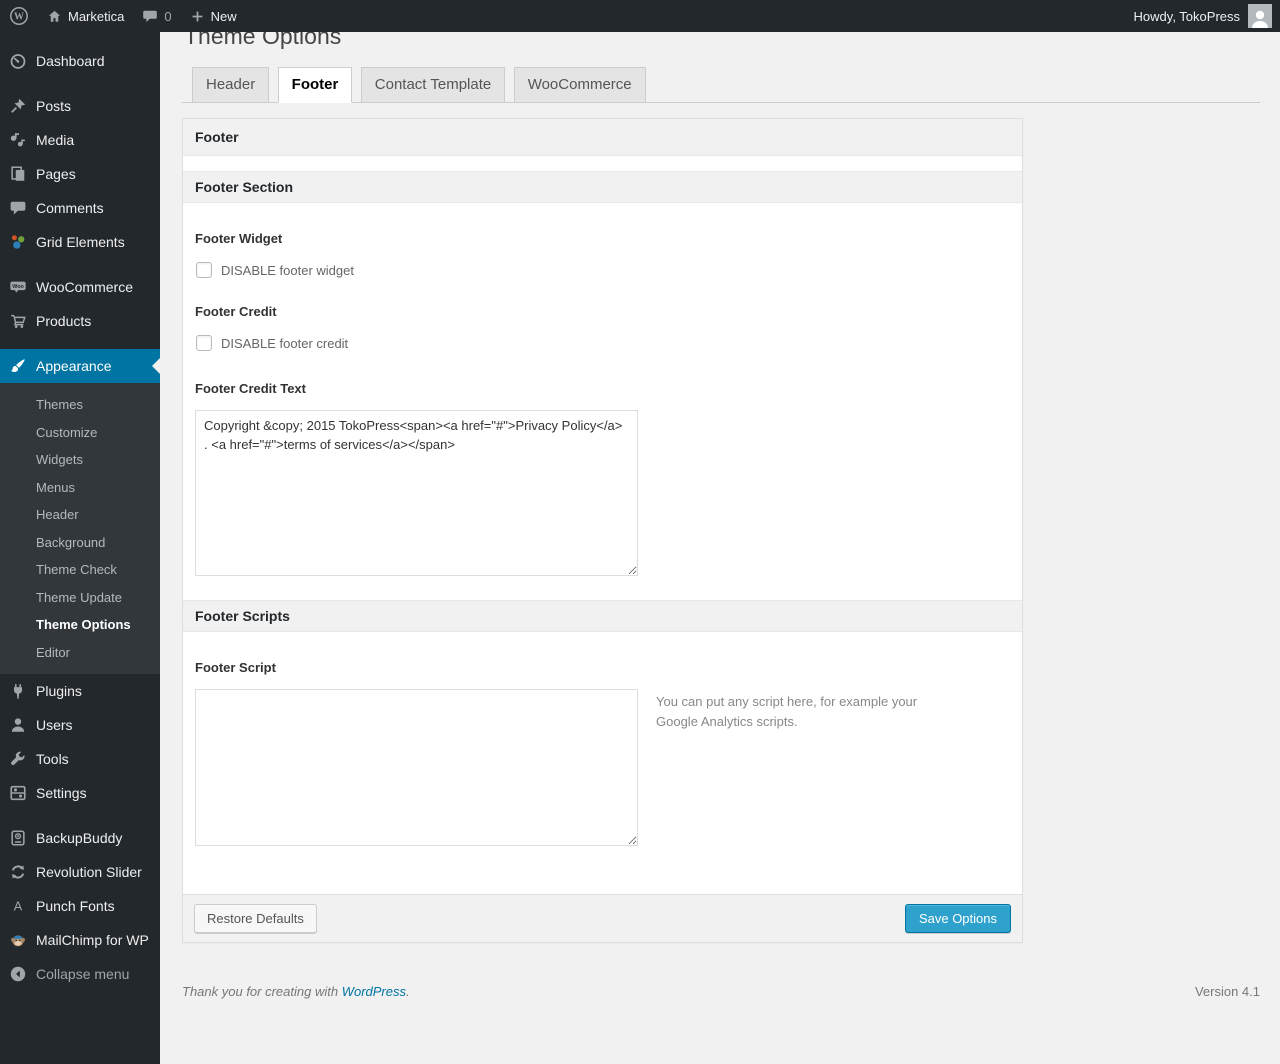  Describe the element at coordinates (602, 137) in the screenshot. I see `footer-group-header: Footer` at that location.